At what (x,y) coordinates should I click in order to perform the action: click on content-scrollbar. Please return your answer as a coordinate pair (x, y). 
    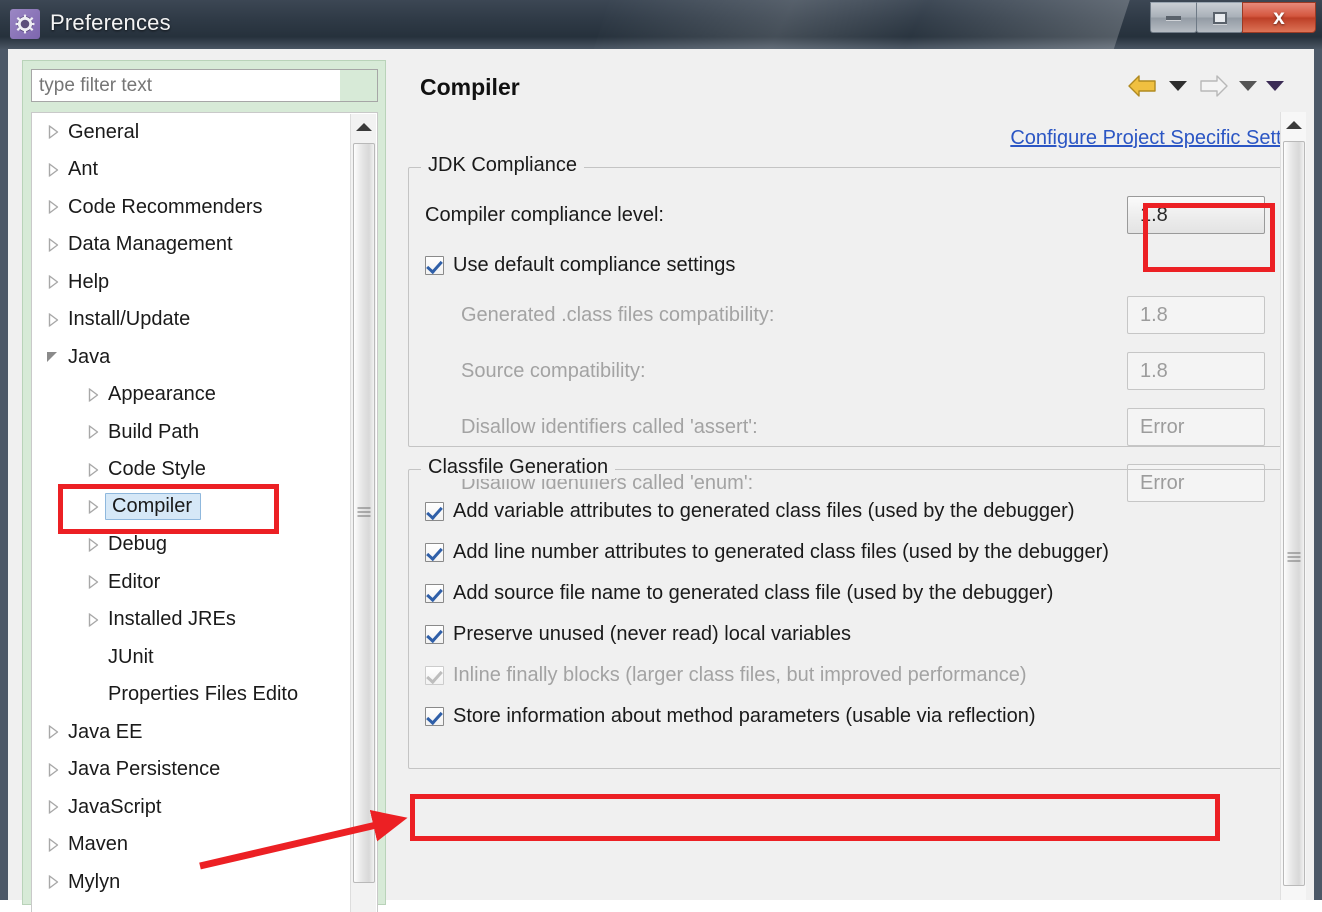
    Looking at the image, I should click on (1293, 506).